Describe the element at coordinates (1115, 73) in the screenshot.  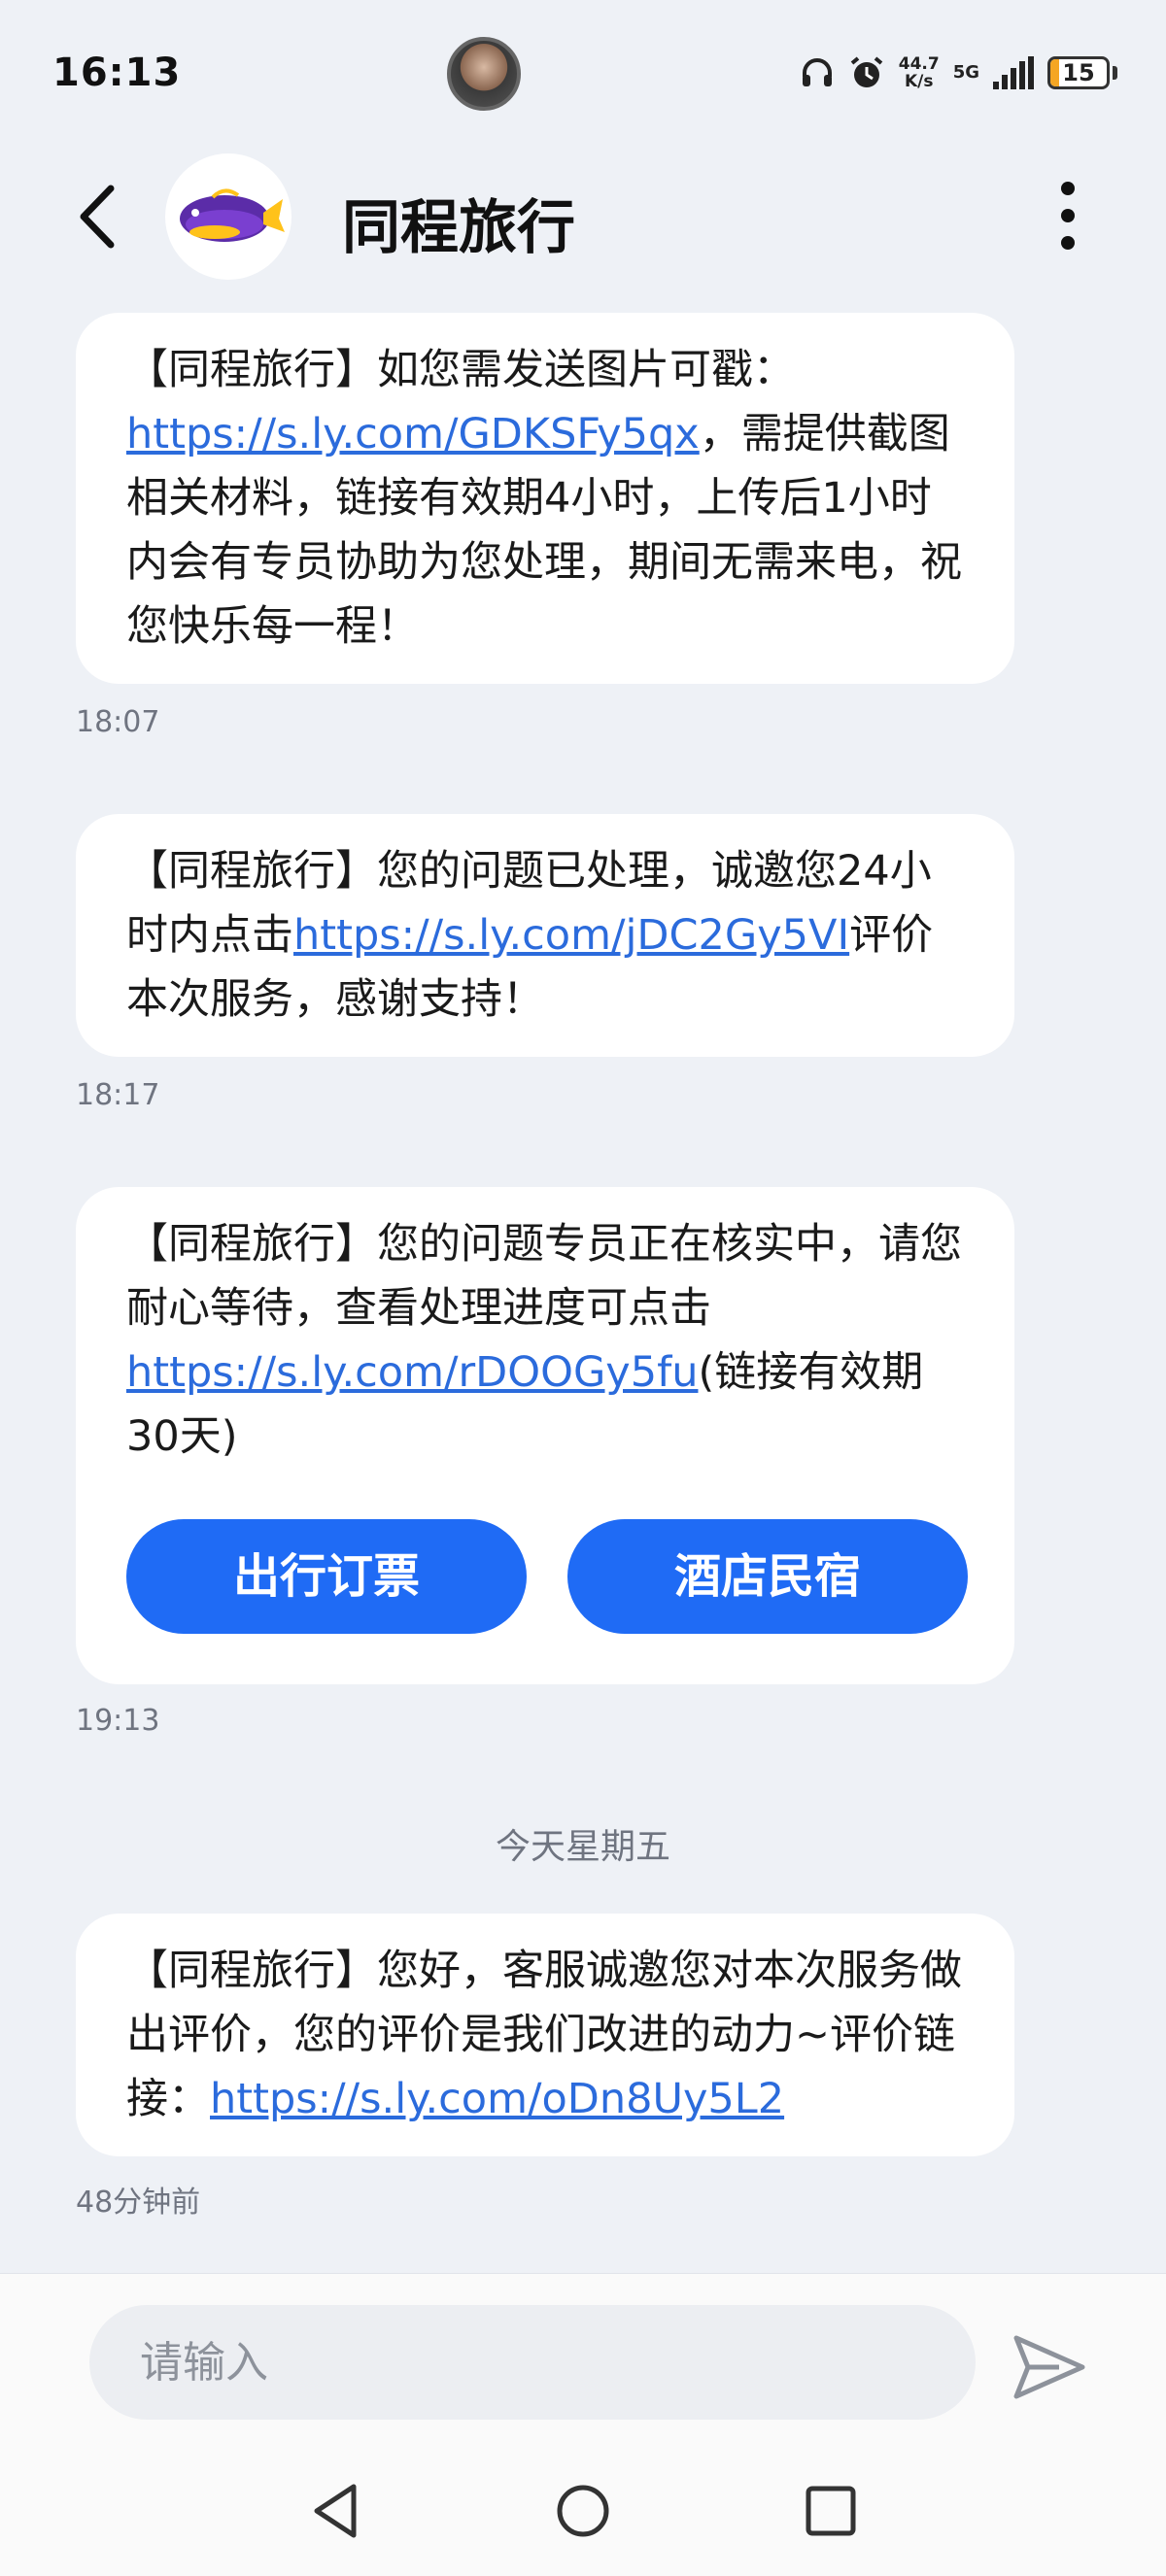
I see `battery-nub` at that location.